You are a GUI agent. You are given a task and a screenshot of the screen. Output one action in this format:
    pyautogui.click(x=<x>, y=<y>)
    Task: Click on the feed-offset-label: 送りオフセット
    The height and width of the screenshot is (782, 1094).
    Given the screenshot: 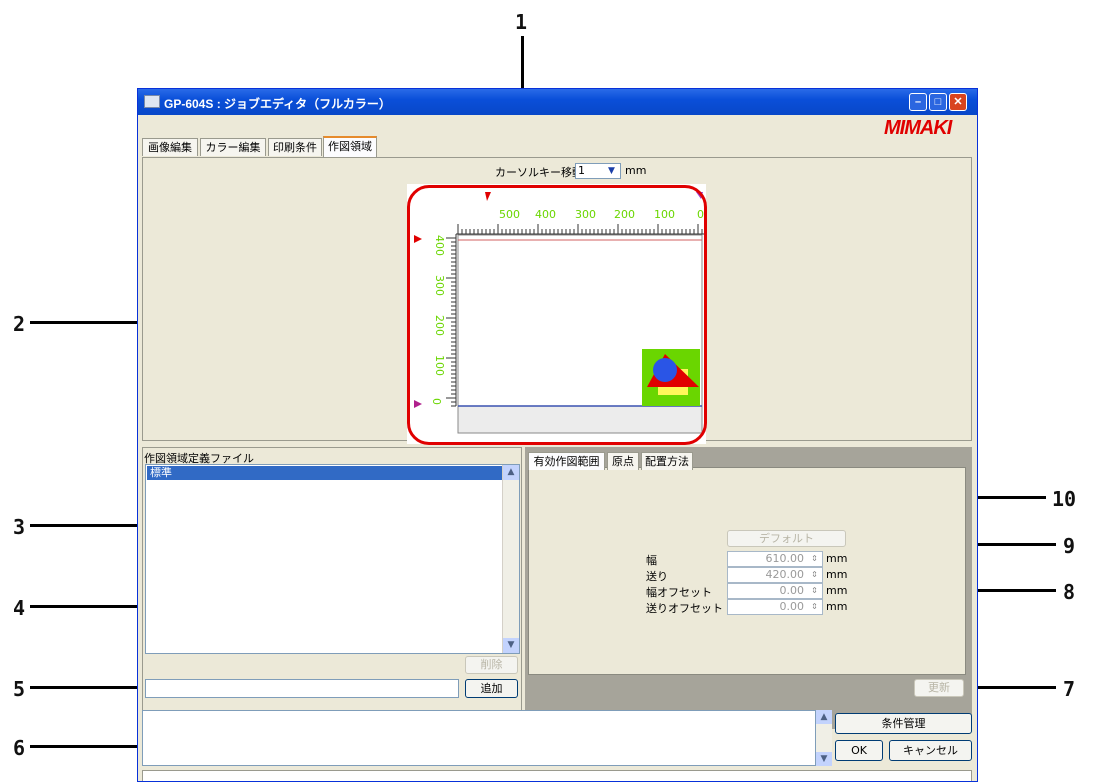 What is the action you would take?
    pyautogui.click(x=684, y=608)
    